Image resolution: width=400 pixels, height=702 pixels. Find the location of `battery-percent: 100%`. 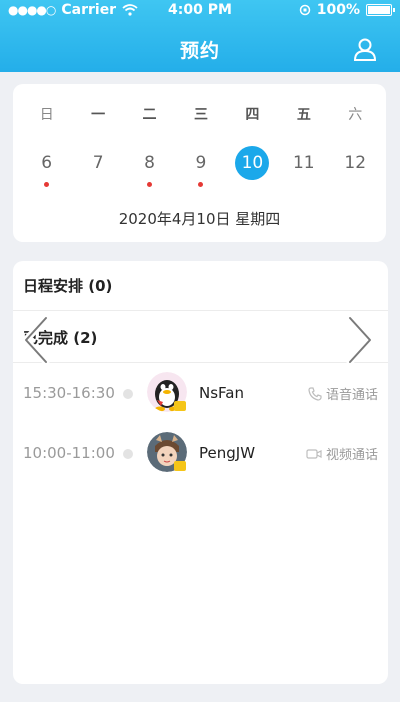

battery-percent: 100% is located at coordinates (338, 10).